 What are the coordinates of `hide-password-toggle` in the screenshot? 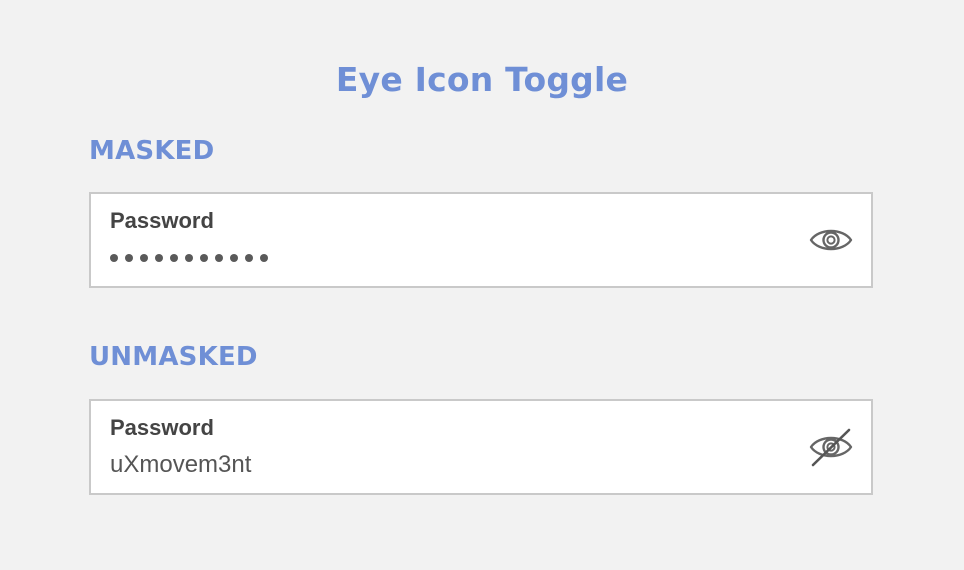 It's located at (831, 447).